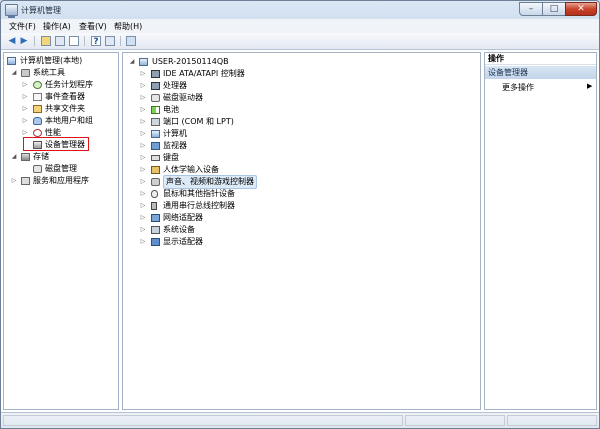  What do you see at coordinates (128, 26) in the screenshot?
I see `menu-help: 帮助(H)` at bounding box center [128, 26].